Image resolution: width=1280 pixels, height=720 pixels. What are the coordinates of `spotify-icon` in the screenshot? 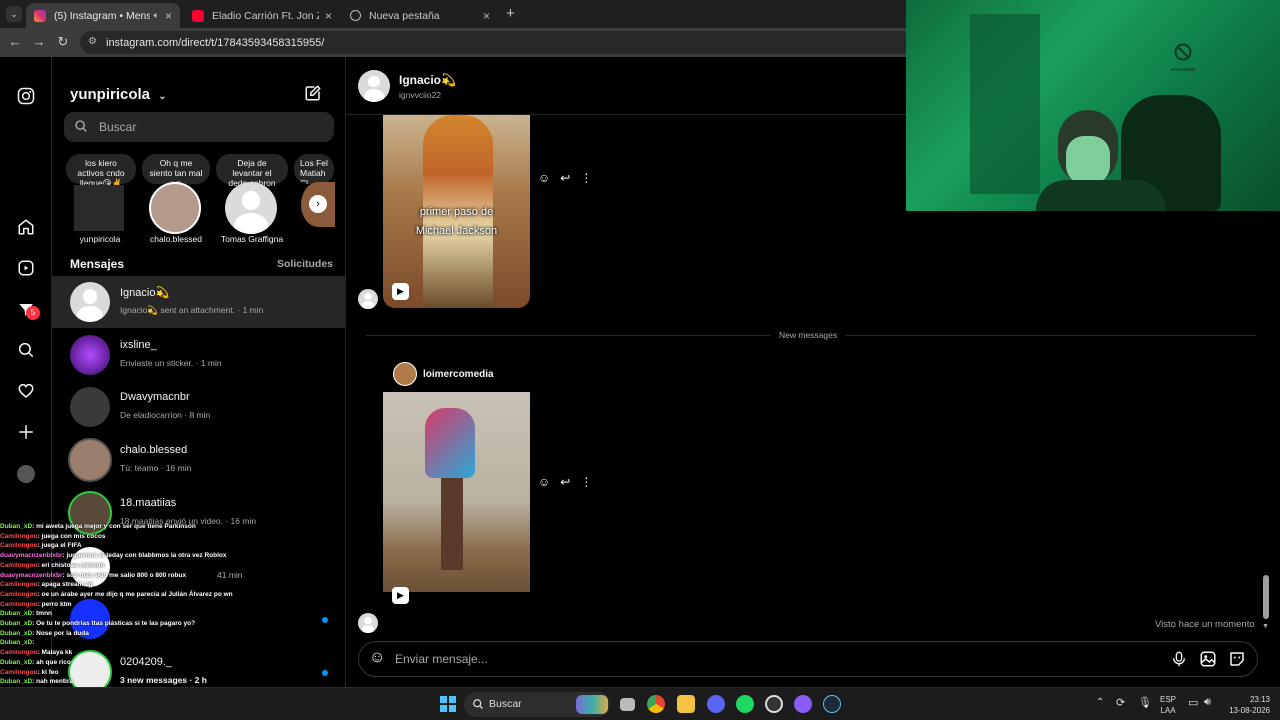 It's located at (745, 704).